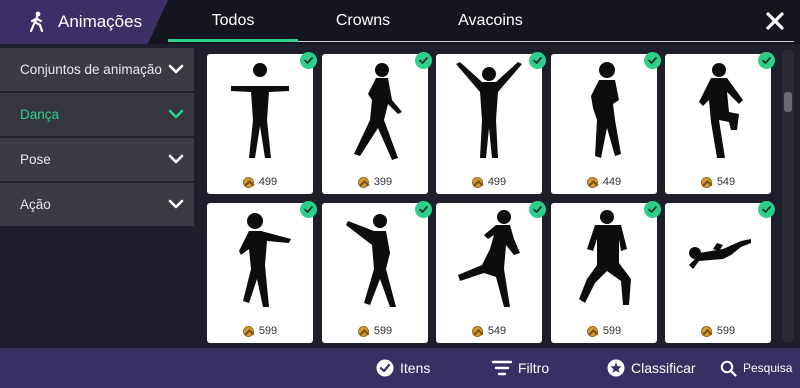 This screenshot has width=800, height=388. I want to click on search-icon, so click(728, 368).